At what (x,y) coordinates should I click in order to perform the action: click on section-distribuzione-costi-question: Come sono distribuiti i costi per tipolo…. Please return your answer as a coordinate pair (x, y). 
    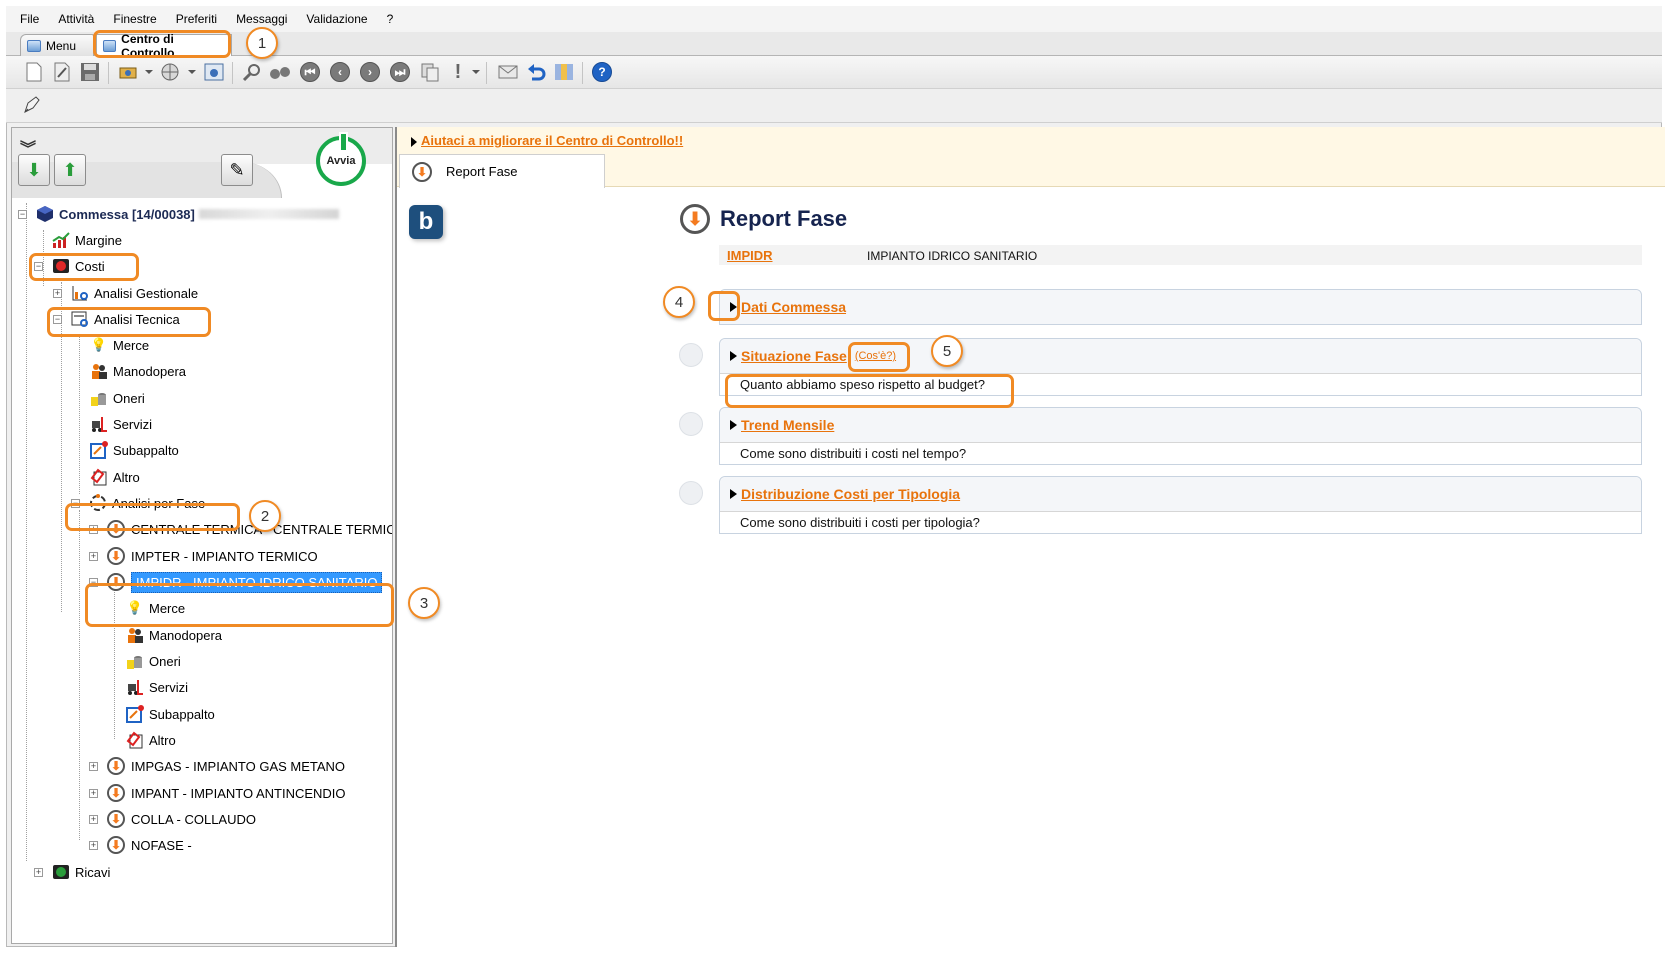
    Looking at the image, I should click on (1180, 522).